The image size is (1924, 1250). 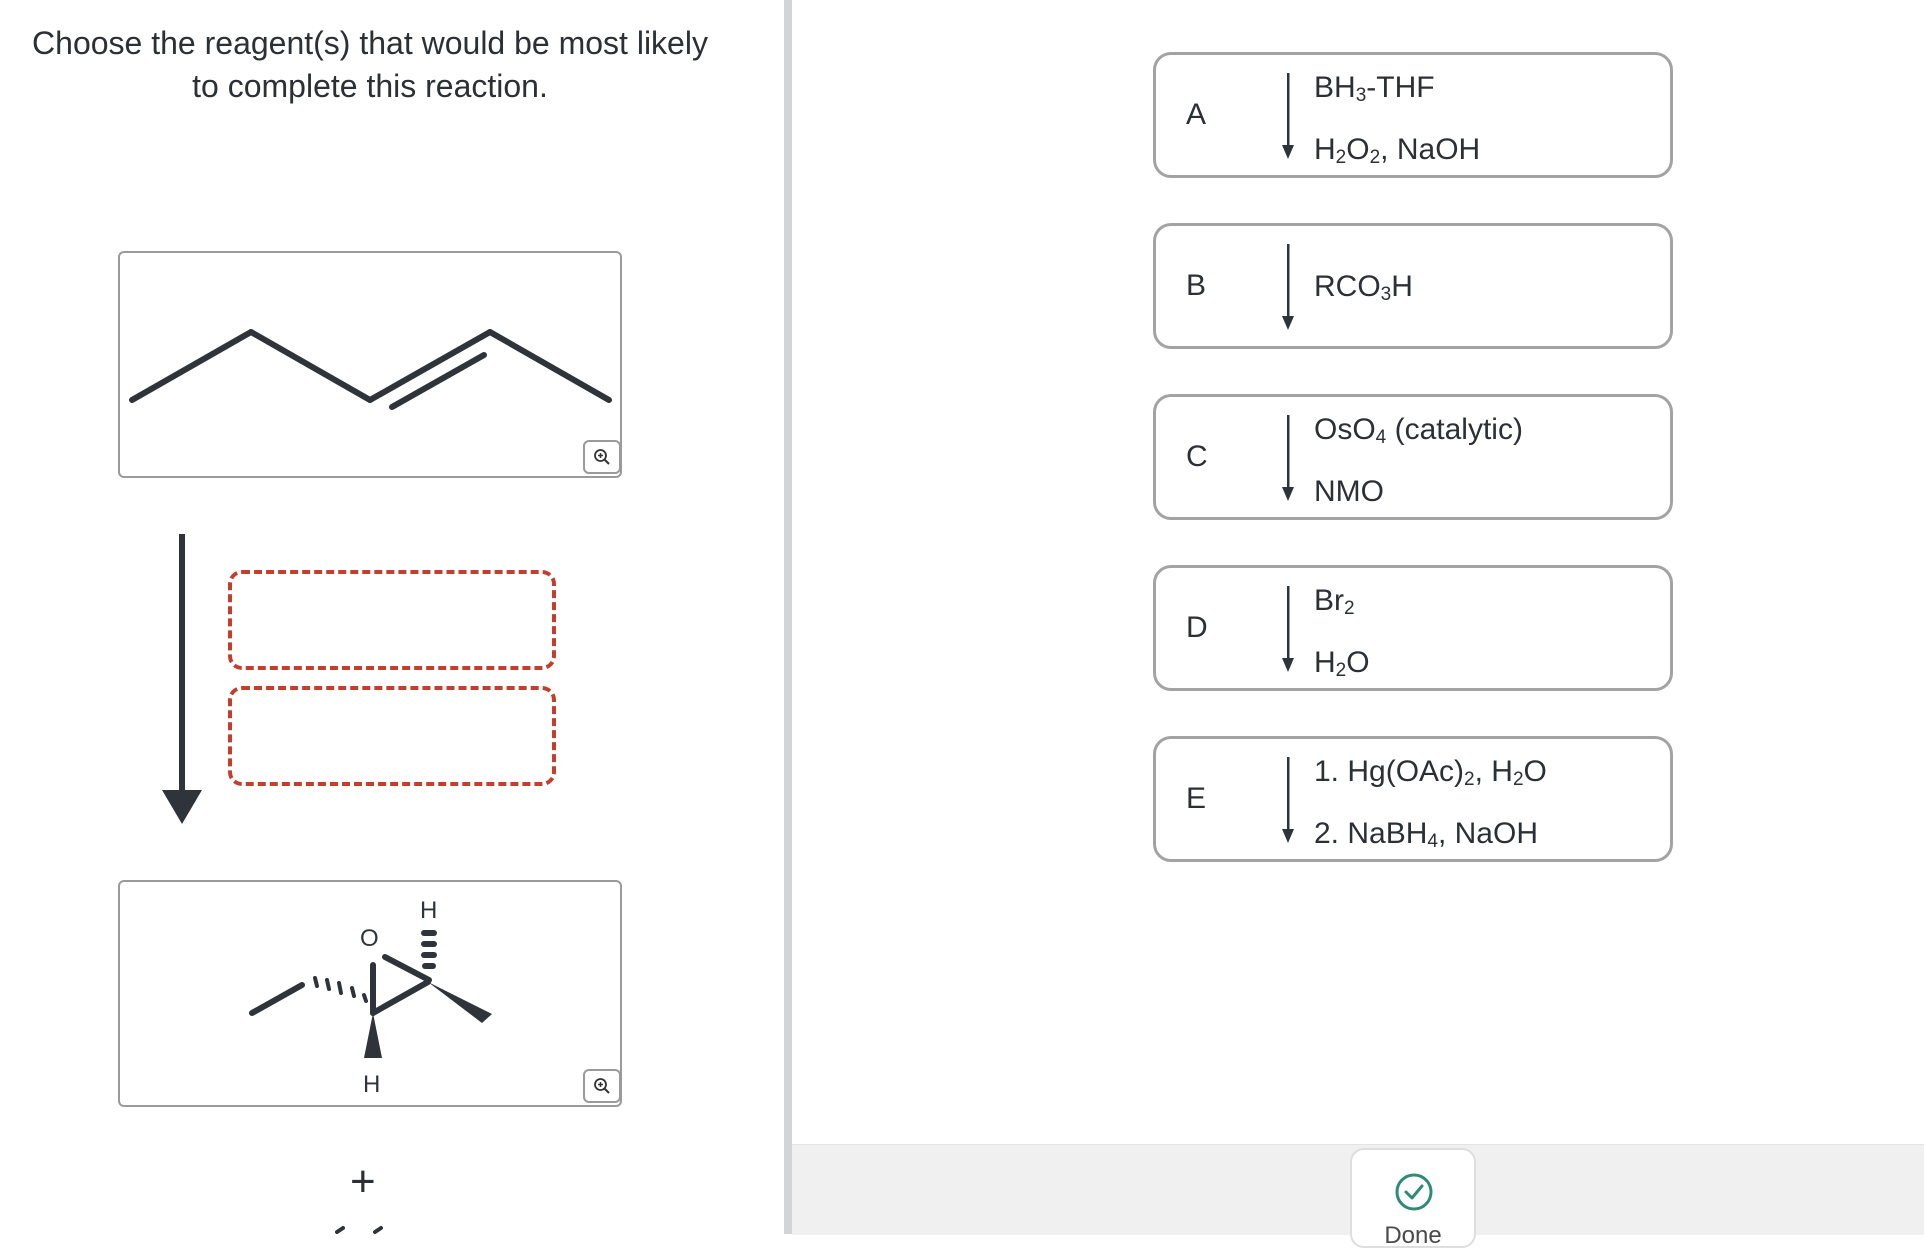 I want to click on reagent-text-part: (catalytic), so click(x=1454, y=429).